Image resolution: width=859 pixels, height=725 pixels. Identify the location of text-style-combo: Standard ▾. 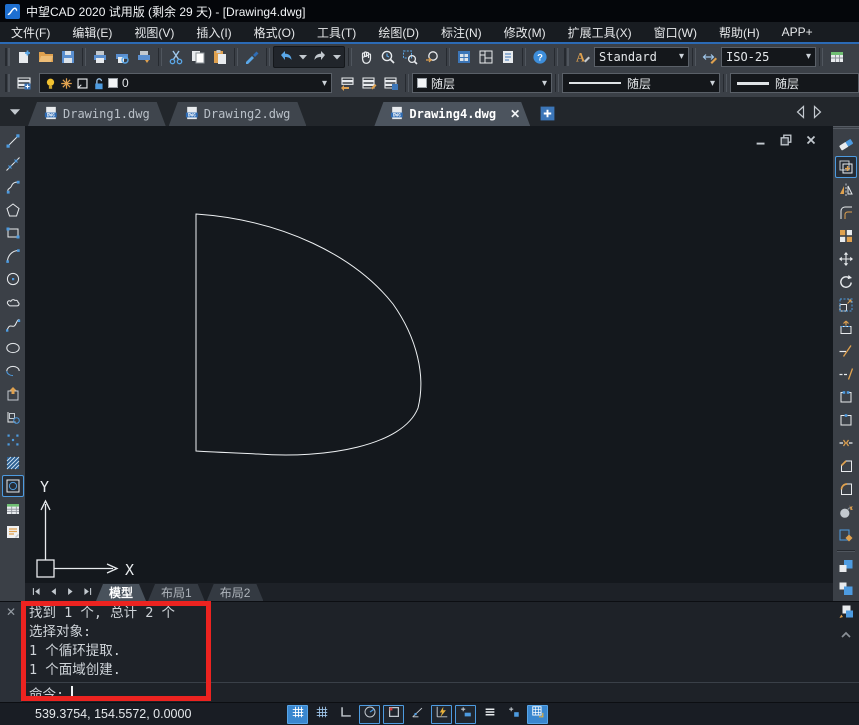
(641, 56).